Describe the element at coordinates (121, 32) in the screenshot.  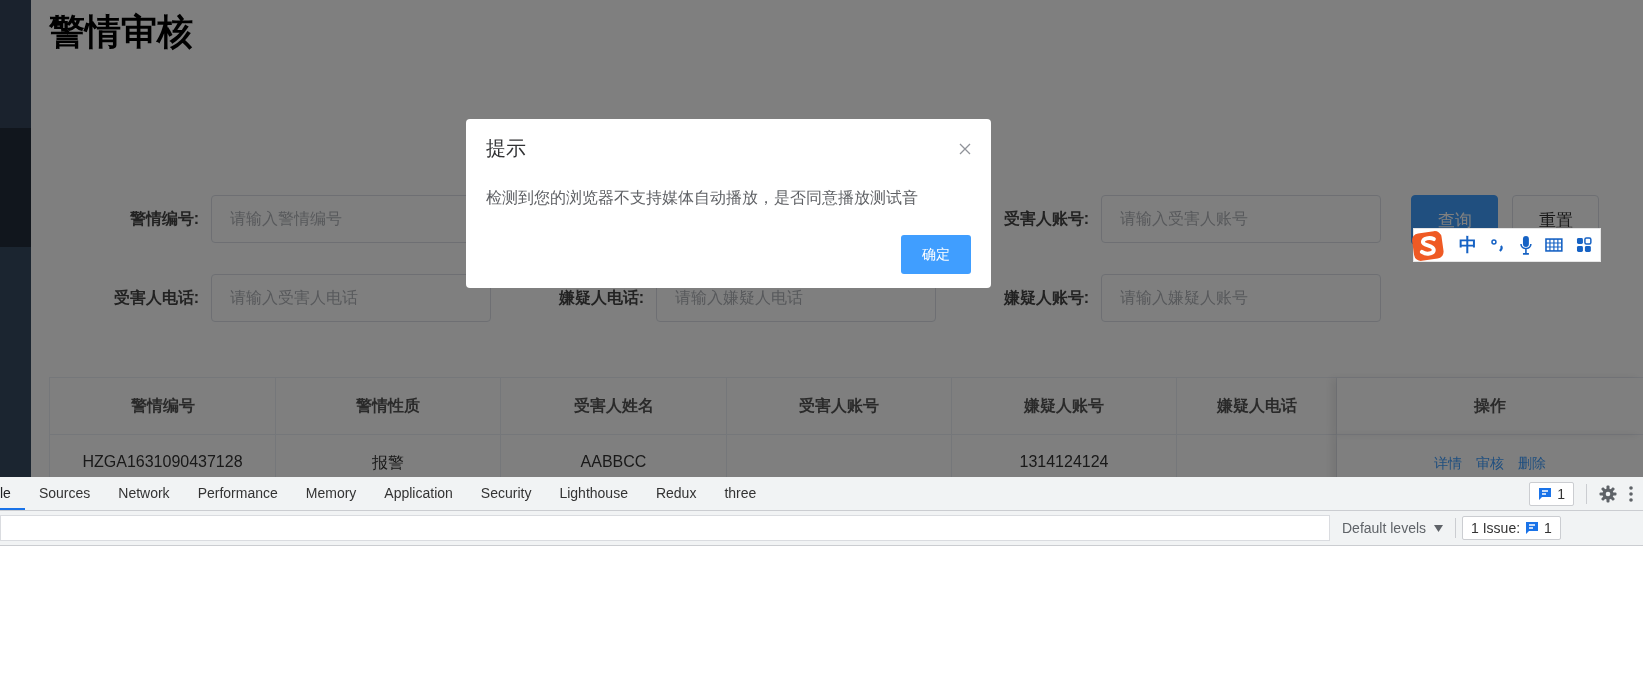
I see `page-title: 警情审核` at that location.